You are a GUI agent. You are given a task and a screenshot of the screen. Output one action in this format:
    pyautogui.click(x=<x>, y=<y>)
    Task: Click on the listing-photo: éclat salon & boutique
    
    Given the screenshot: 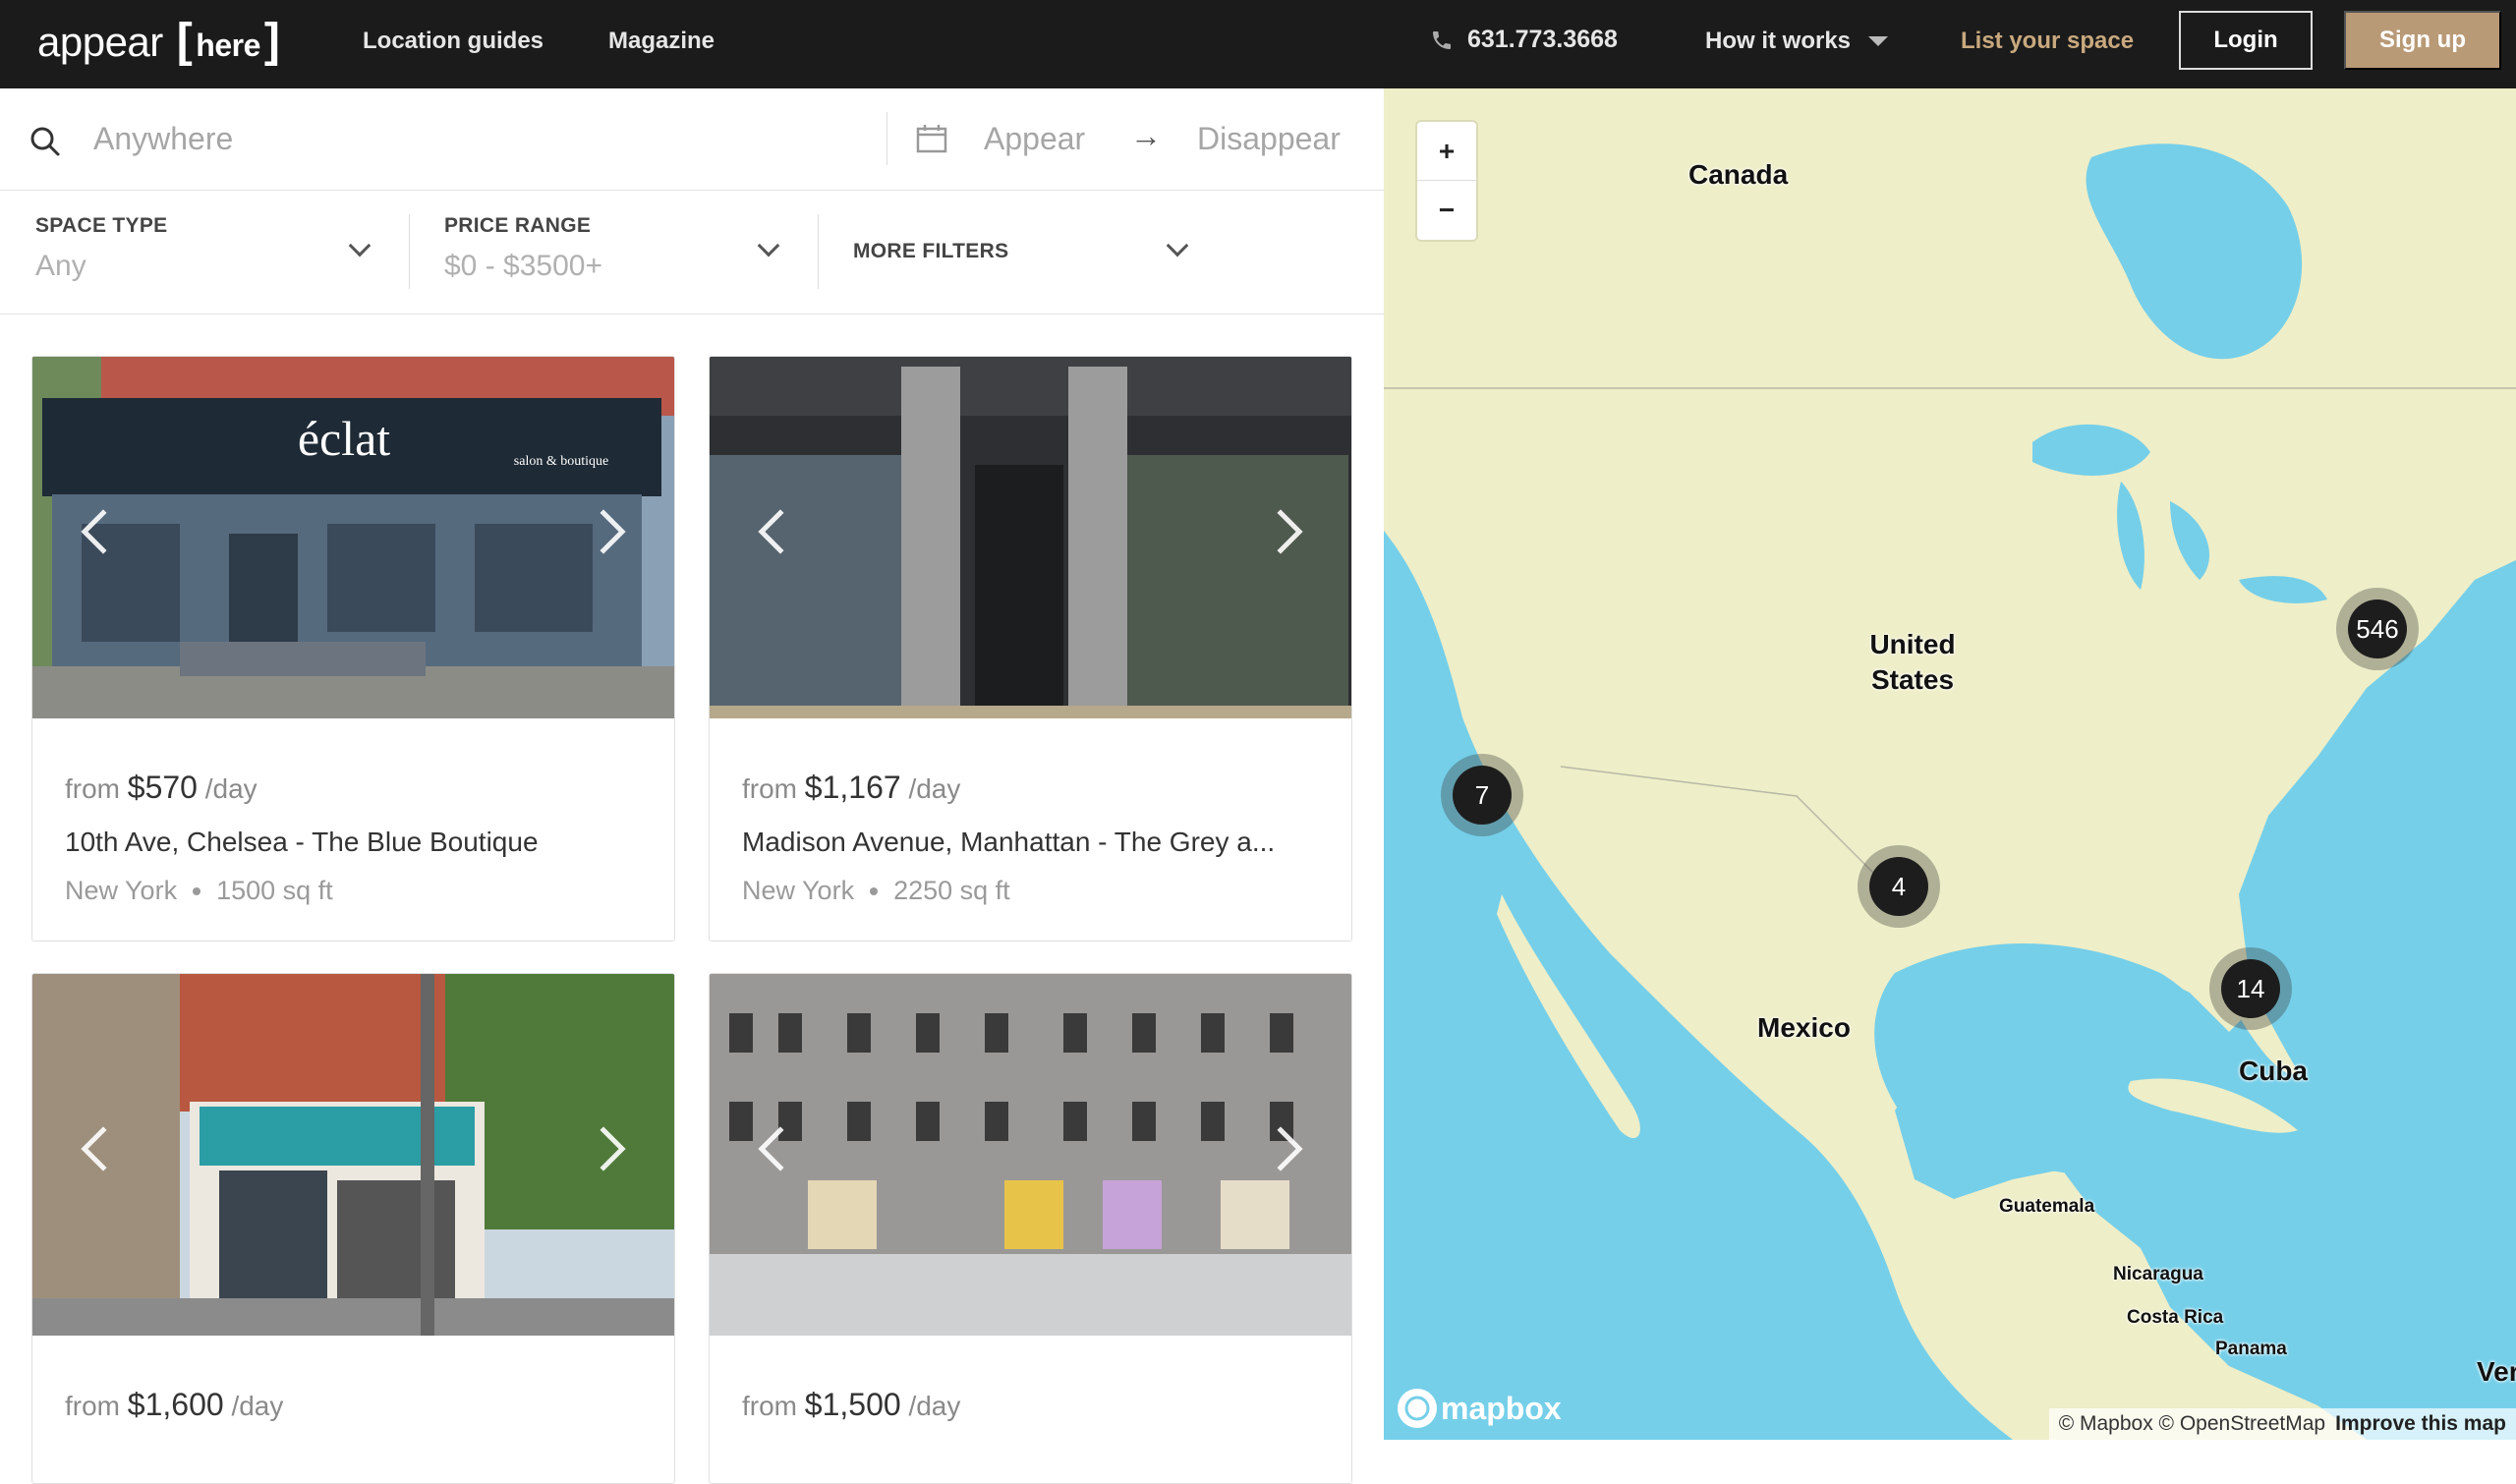 What is the action you would take?
    pyautogui.click(x=353, y=537)
    